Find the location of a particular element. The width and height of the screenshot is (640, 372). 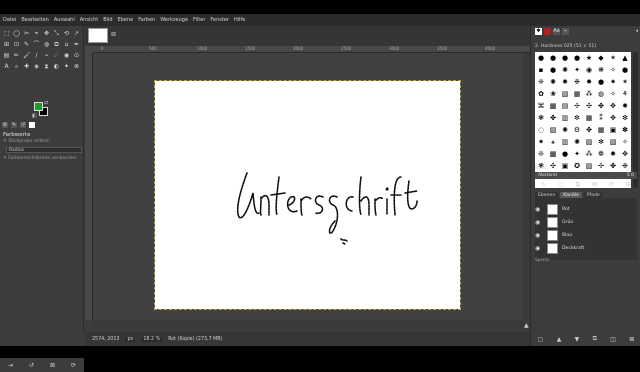

menu-filter: Filter is located at coordinates (199, 20).